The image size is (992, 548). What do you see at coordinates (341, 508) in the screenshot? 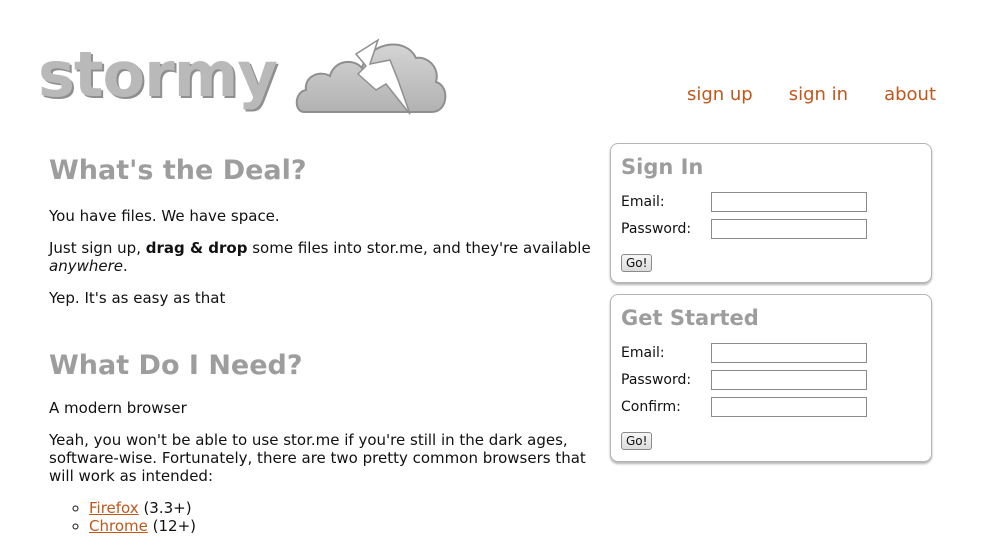
I see `list-item-firefox: Firefox (3.3+)` at bounding box center [341, 508].